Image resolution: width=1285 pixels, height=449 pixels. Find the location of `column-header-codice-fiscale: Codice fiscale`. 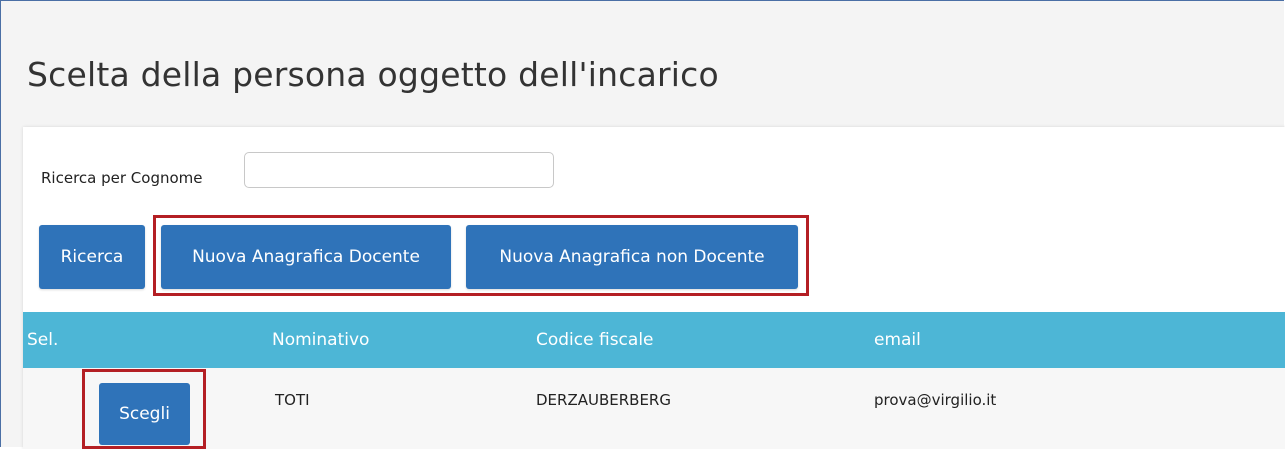

column-header-codice-fiscale: Codice fiscale is located at coordinates (595, 340).